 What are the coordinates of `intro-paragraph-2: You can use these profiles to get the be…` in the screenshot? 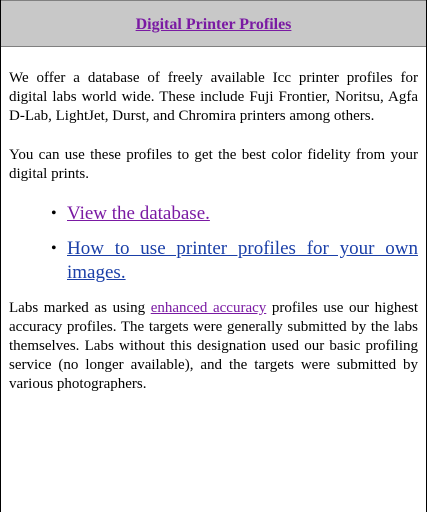 It's located at (213, 164).